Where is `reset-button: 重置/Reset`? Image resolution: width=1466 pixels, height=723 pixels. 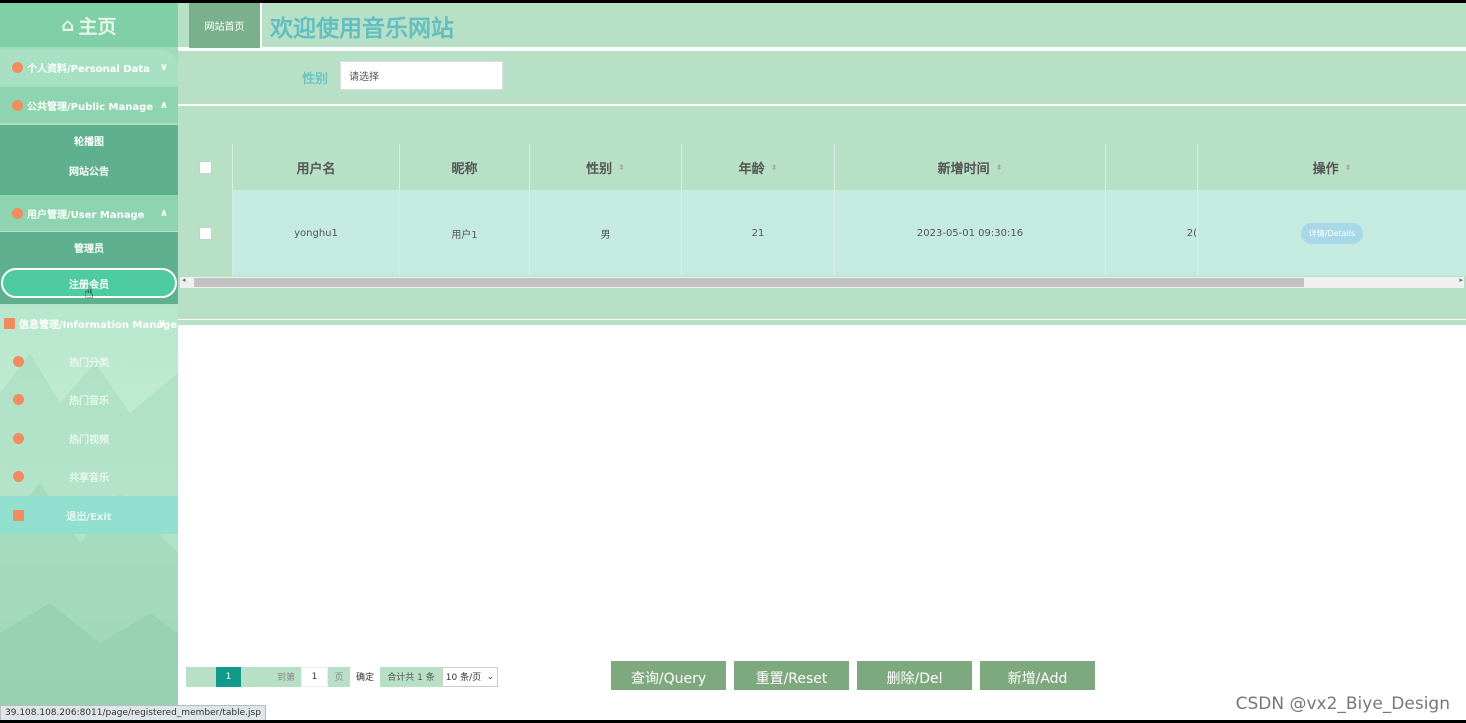 reset-button: 重置/Reset is located at coordinates (791, 675).